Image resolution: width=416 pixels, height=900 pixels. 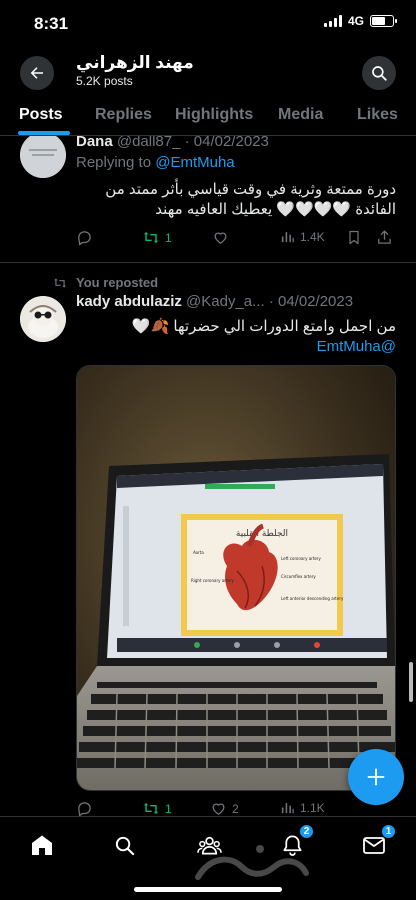 What do you see at coordinates (218, 809) in the screenshot?
I see `like-icon` at bounding box center [218, 809].